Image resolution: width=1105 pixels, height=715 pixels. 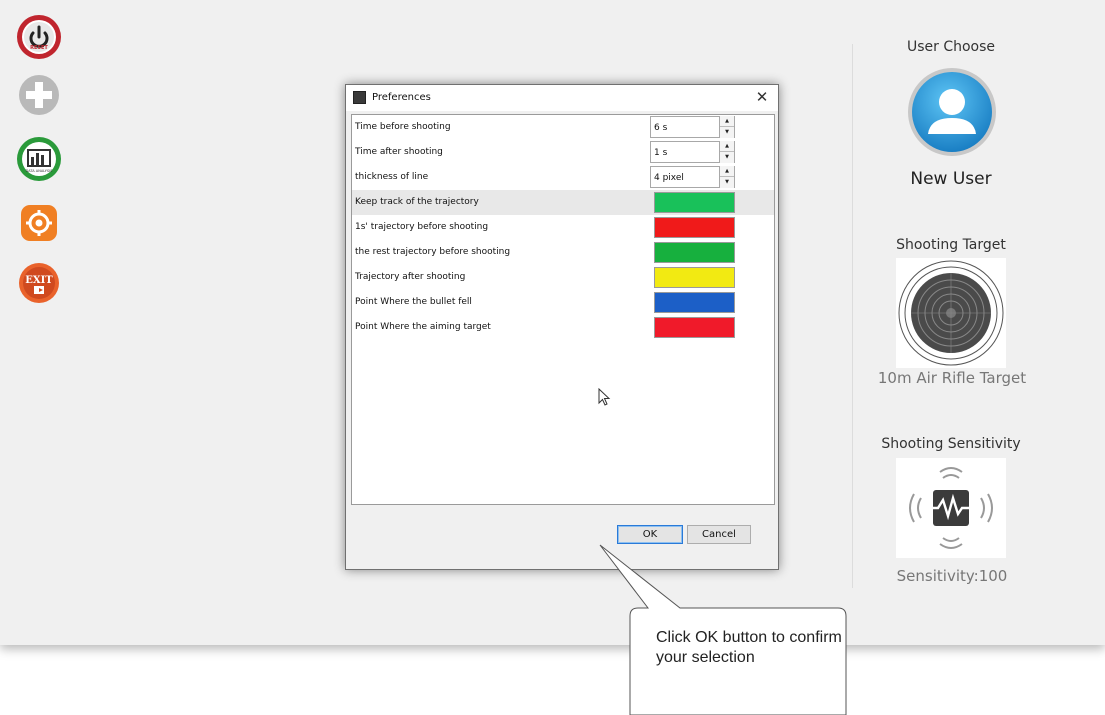 I want to click on ok-button: OK, so click(x=650, y=534).